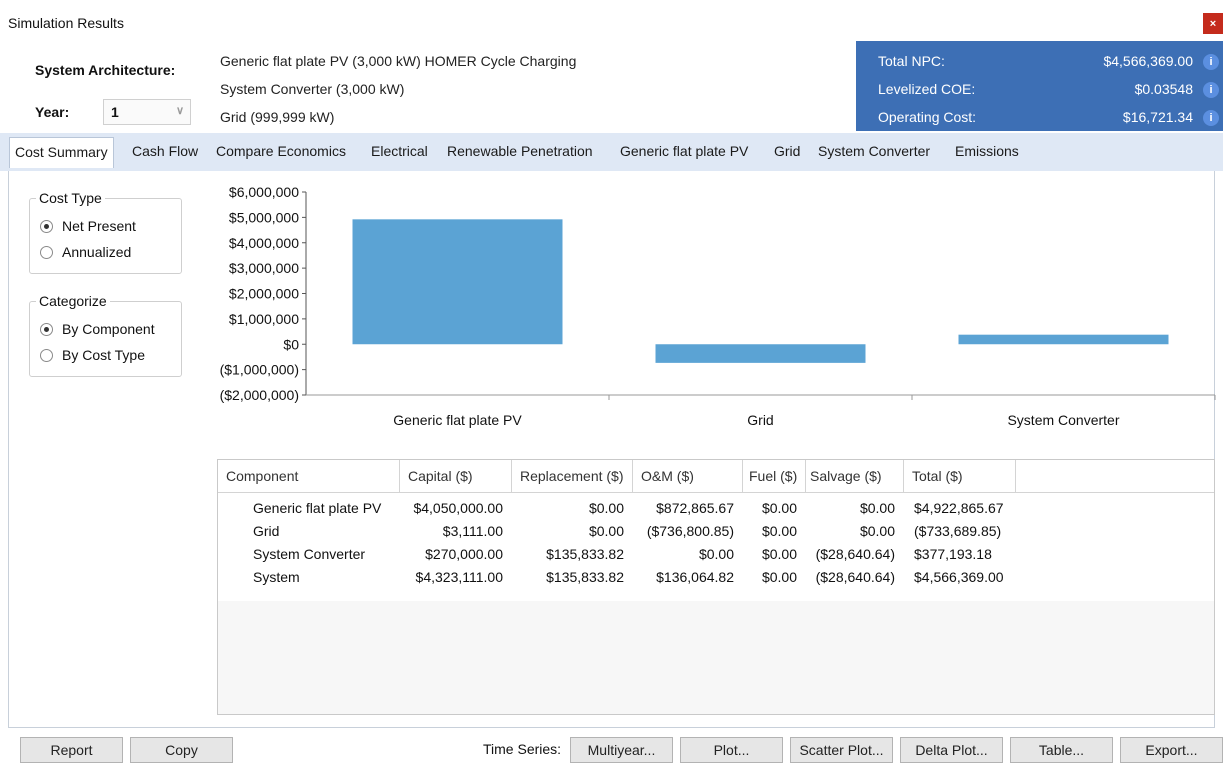 The image size is (1223, 765). I want to click on radio-annualized: Annualized, so click(85, 252).